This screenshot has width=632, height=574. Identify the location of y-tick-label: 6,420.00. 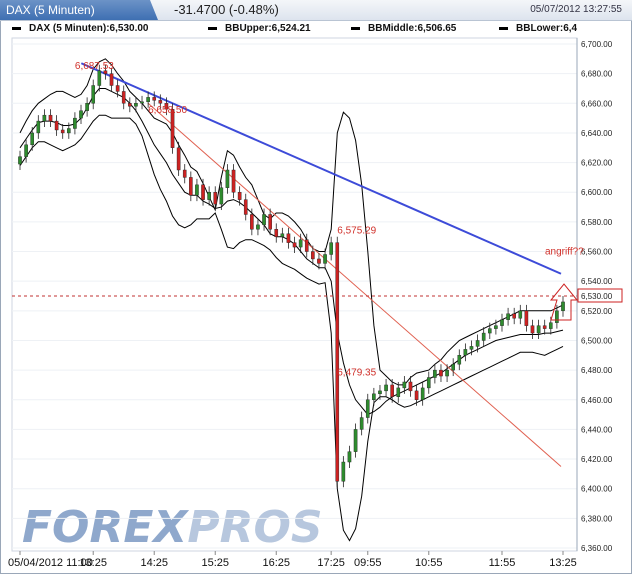
(597, 459).